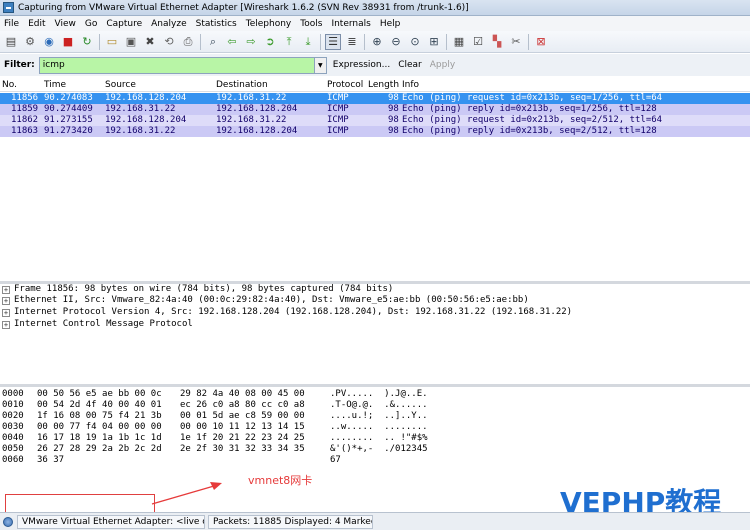  What do you see at coordinates (99, 438) in the screenshot?
I see `hex-bytes: 16 17 18 19 1a 1b 1c 1d` at bounding box center [99, 438].